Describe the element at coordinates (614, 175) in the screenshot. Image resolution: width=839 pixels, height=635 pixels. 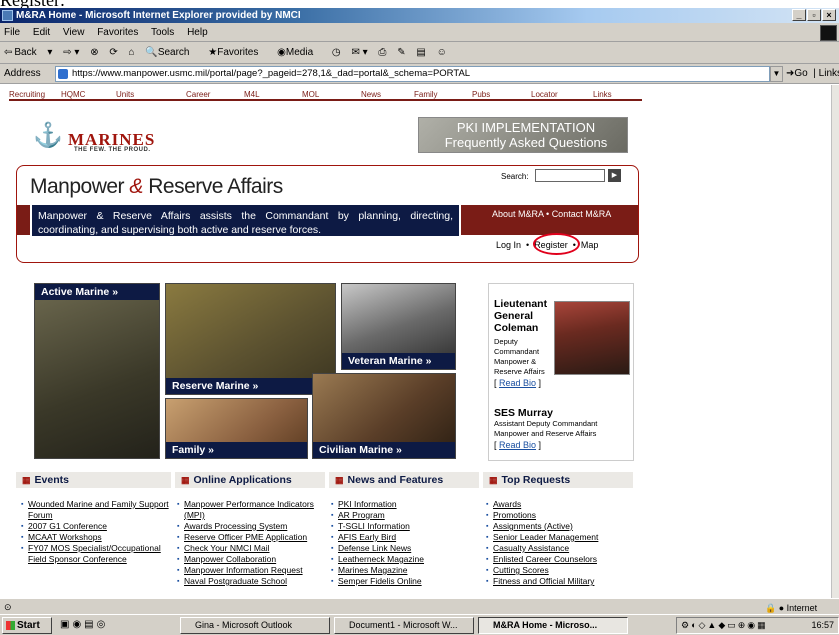
I see `search-go-icon: ▶` at that location.